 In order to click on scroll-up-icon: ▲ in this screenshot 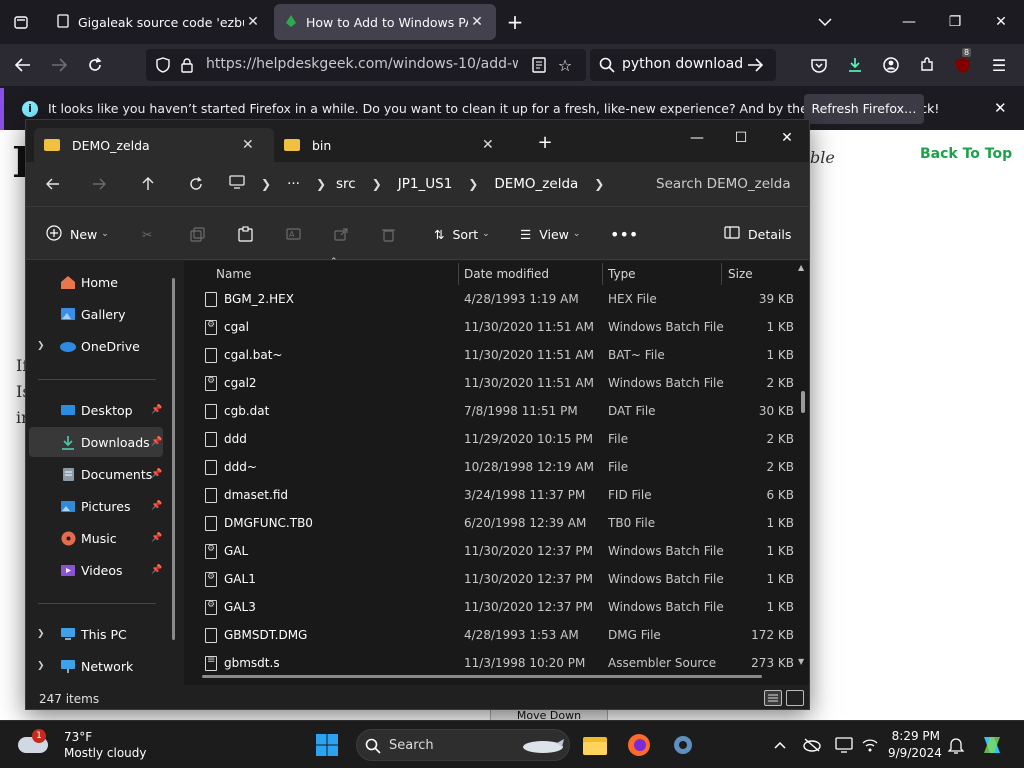, I will do `click(801, 267)`.